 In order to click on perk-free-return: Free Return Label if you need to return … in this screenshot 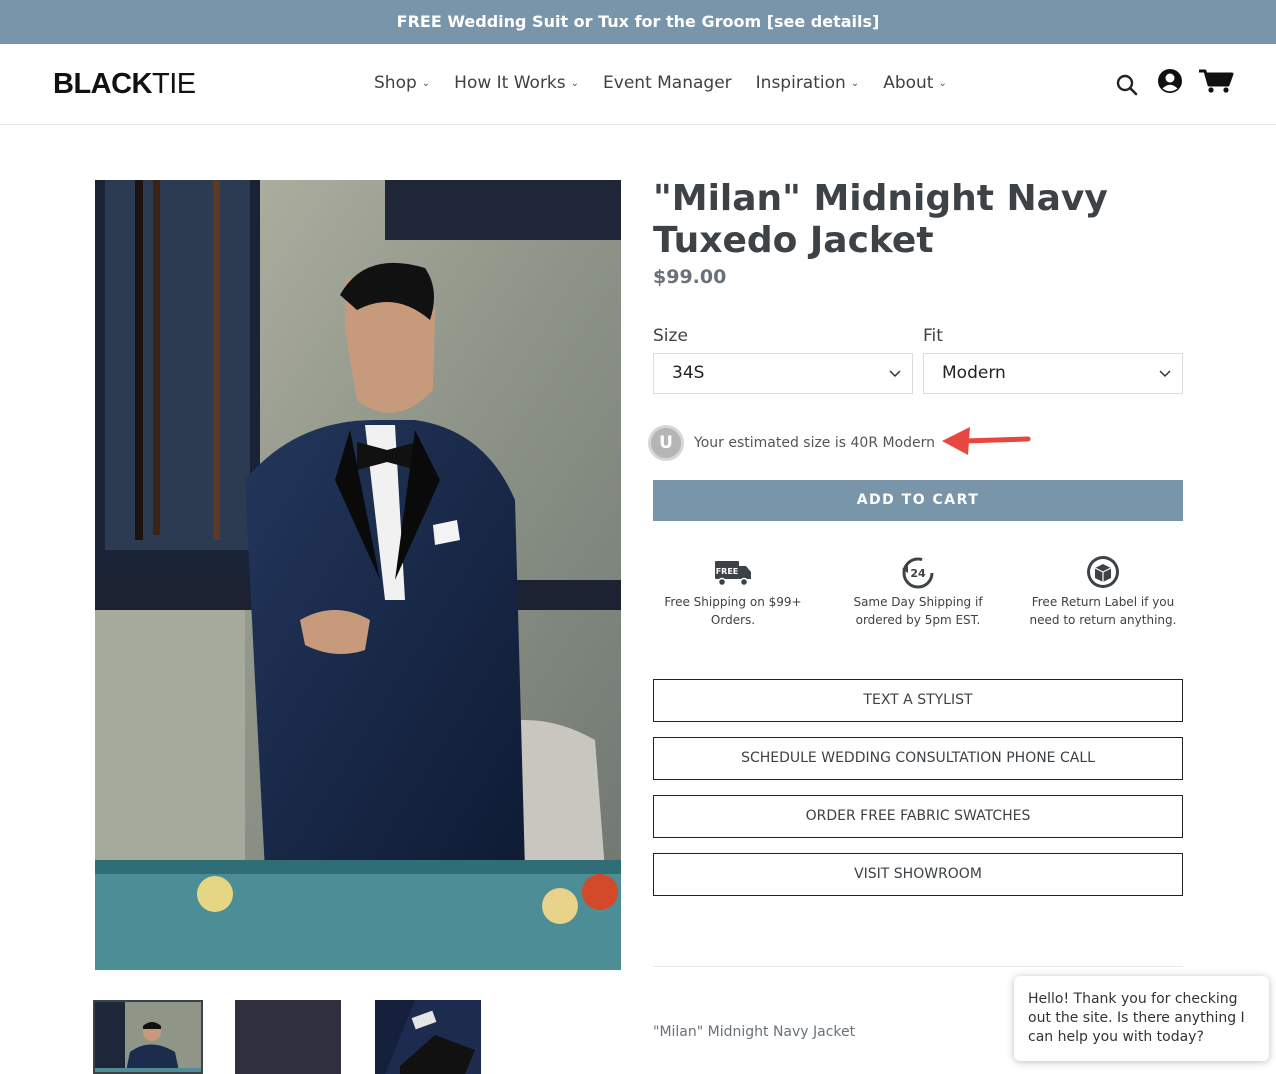, I will do `click(1103, 592)`.